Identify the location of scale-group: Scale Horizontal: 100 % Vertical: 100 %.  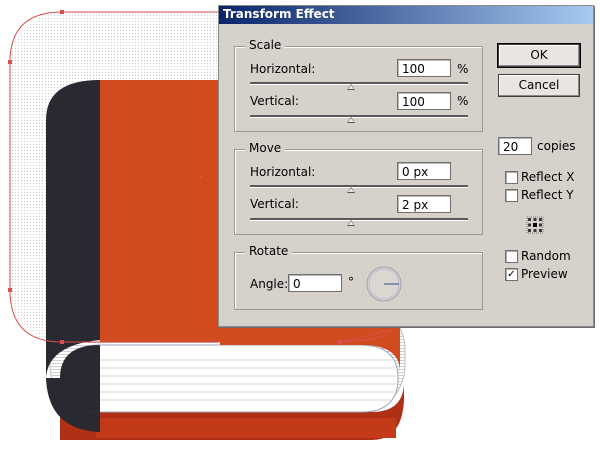
(358, 85).